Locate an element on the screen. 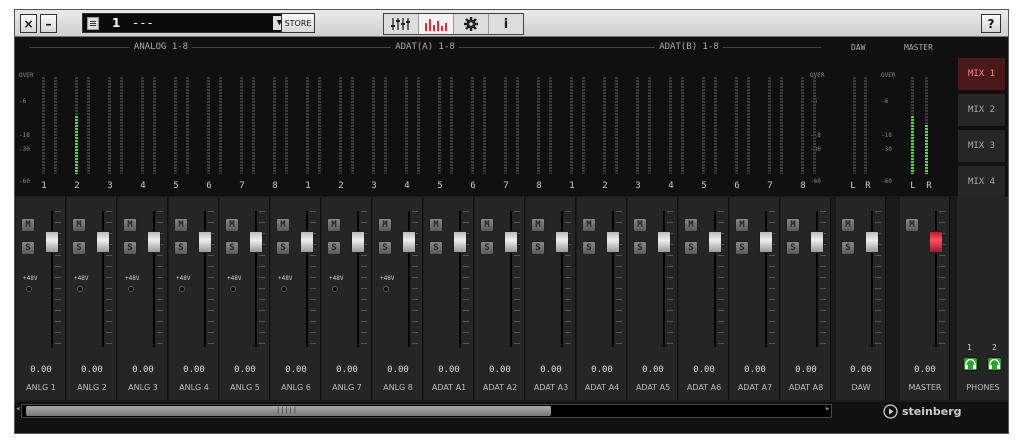  document-icon is located at coordinates (93, 23).